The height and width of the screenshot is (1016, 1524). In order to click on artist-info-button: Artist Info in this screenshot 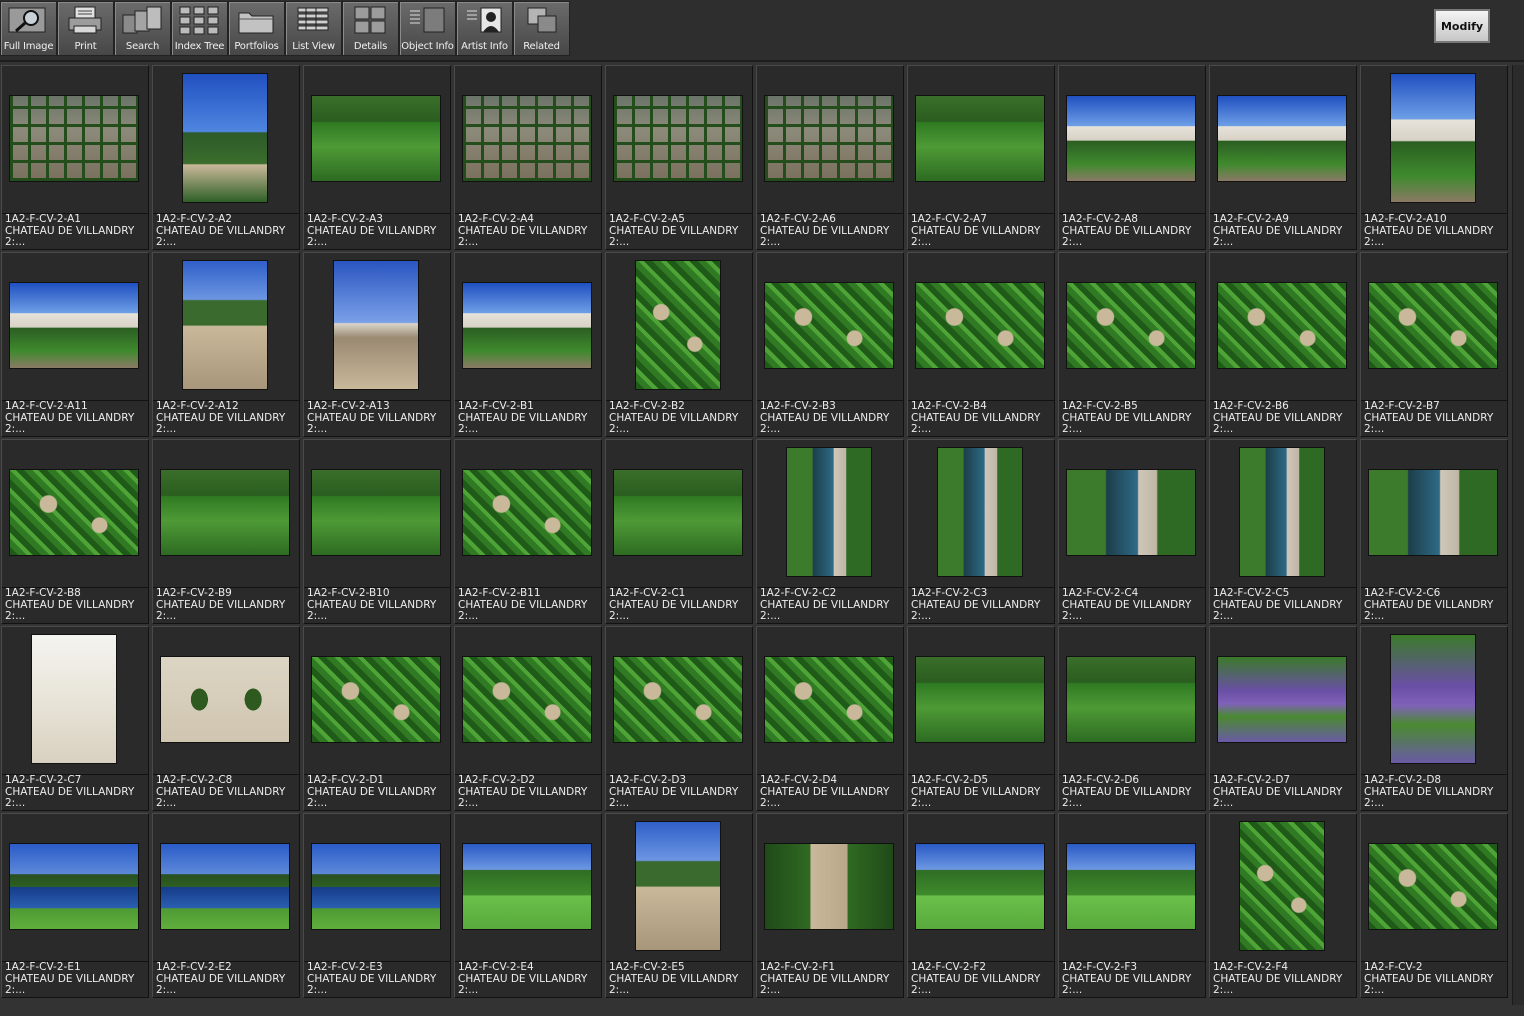, I will do `click(484, 28)`.